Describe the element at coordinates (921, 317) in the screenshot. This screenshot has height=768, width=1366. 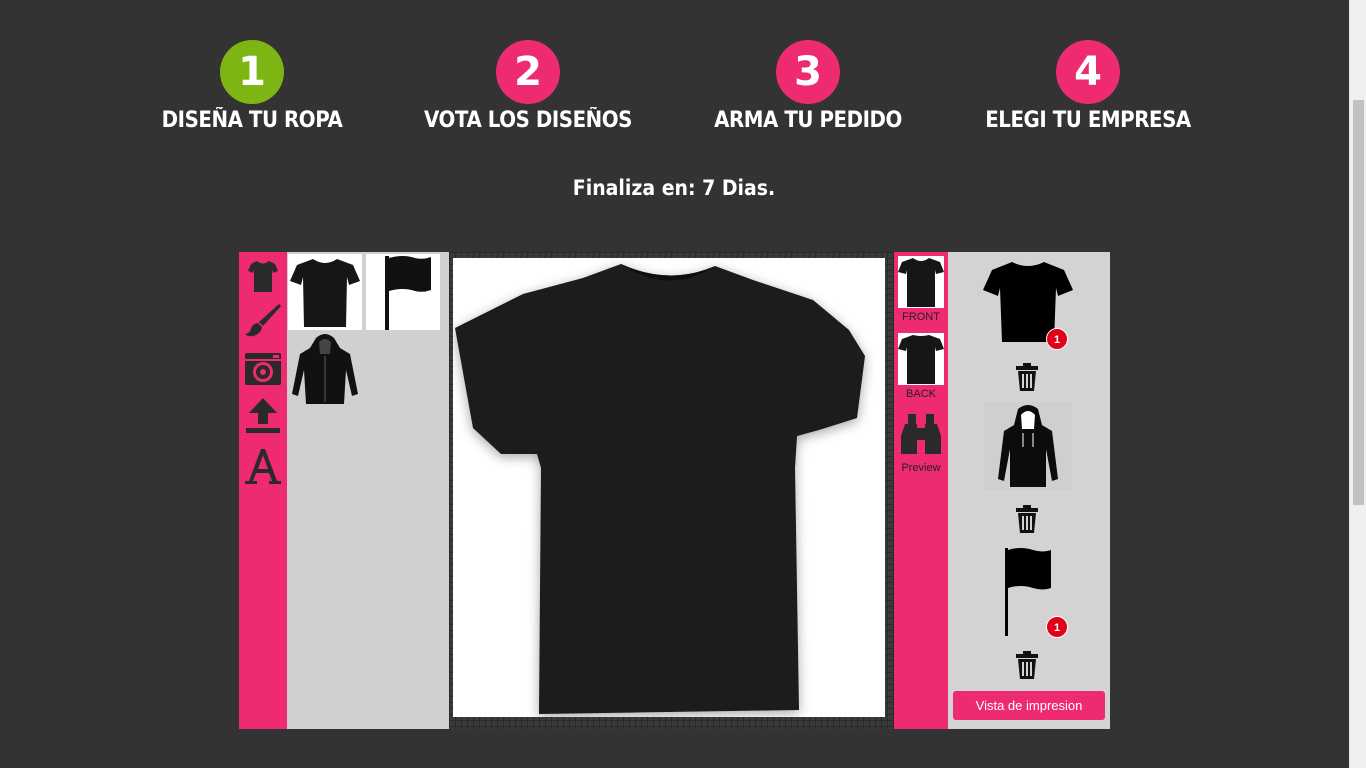
I see `view-front-label: FRONT` at that location.